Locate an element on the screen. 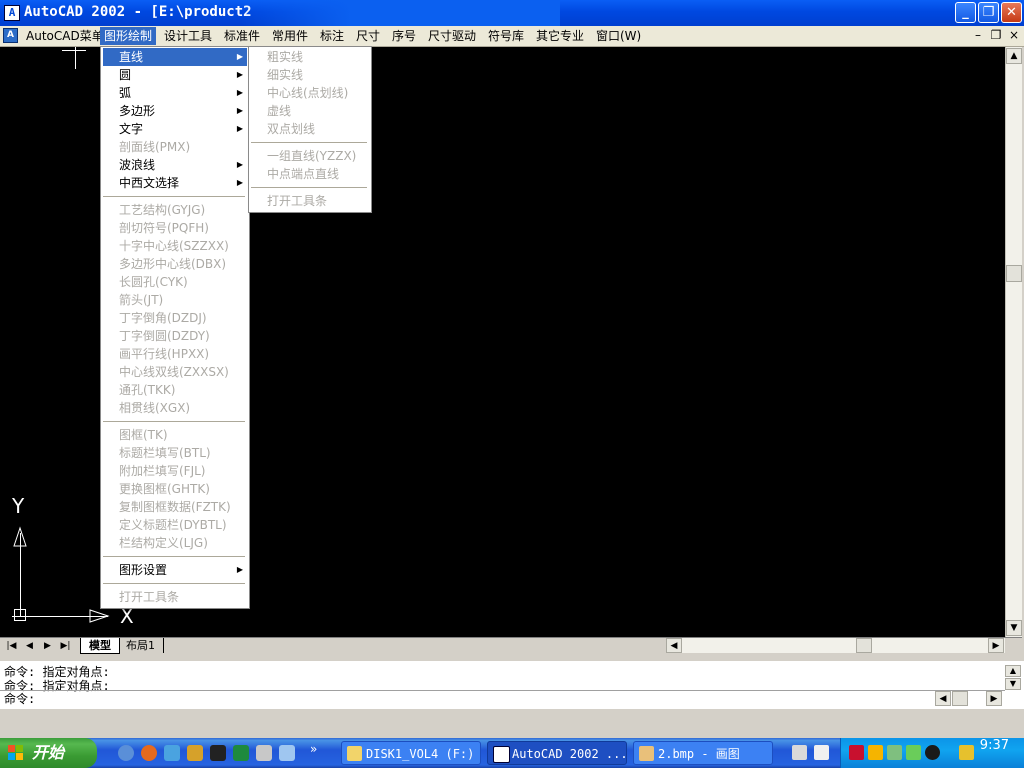  drawing-menu-item: 图形设置 ▶ is located at coordinates (175, 570).